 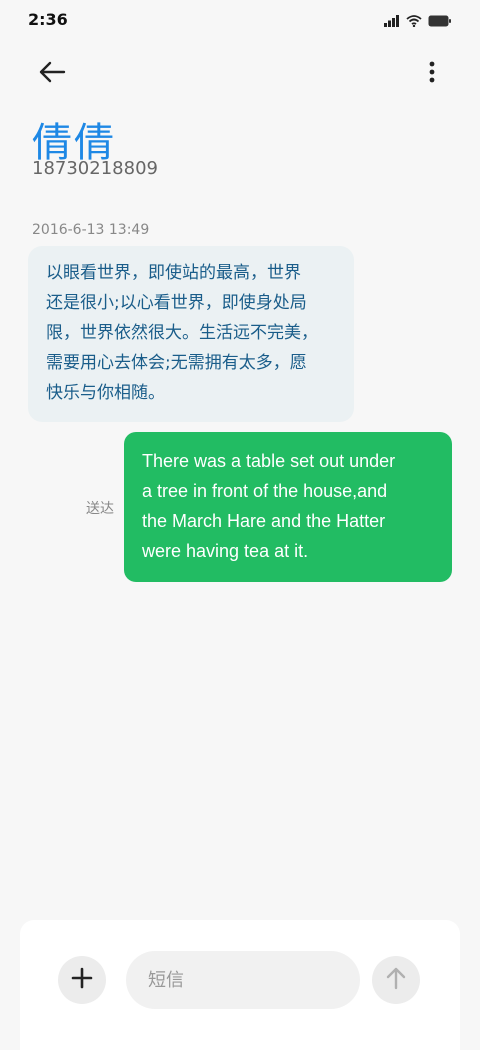 I want to click on add-attachment-button, so click(x=82, y=980).